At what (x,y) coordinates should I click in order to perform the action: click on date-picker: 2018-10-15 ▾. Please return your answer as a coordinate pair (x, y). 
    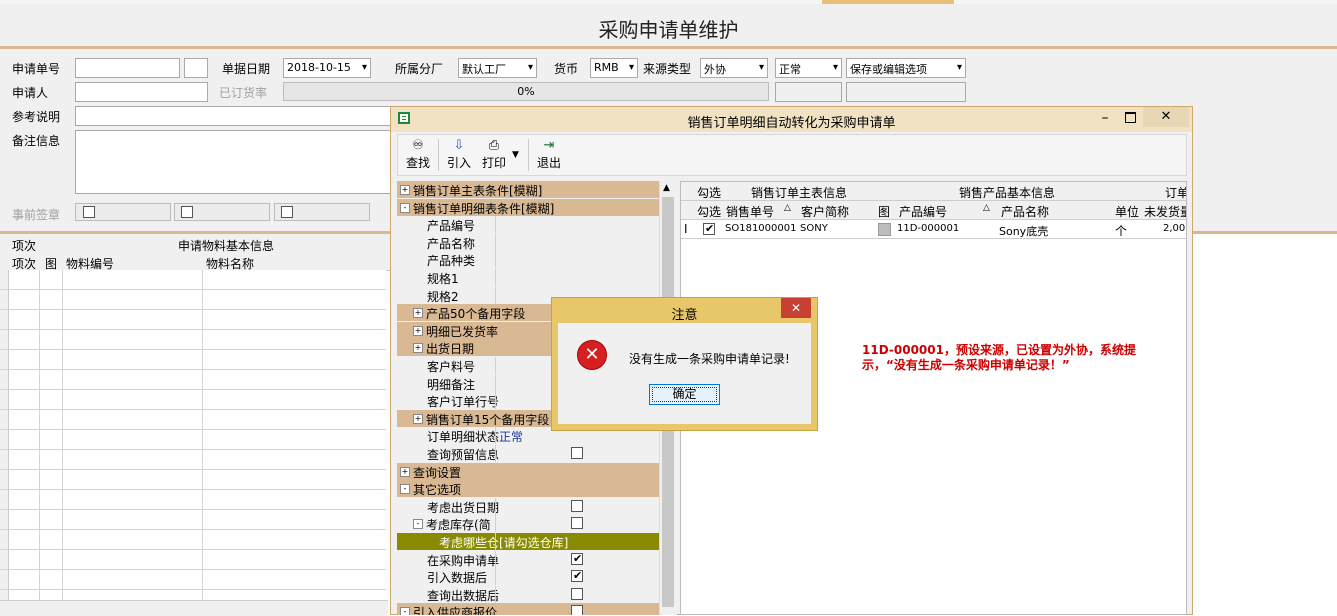
    Looking at the image, I should click on (327, 68).